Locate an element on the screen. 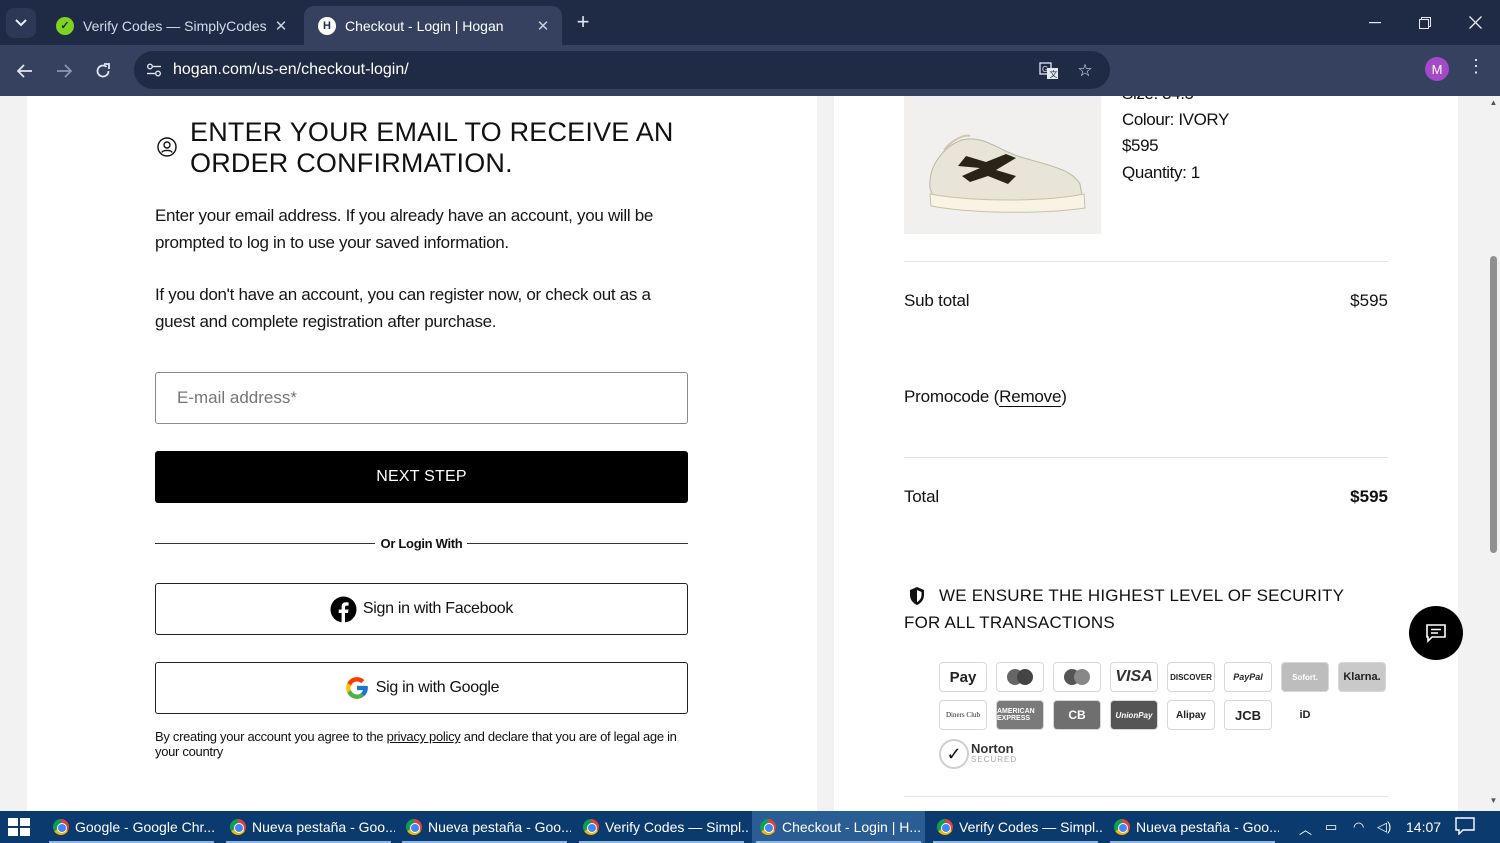  simplycodes-favicon-icon: ✓ is located at coordinates (65, 25).